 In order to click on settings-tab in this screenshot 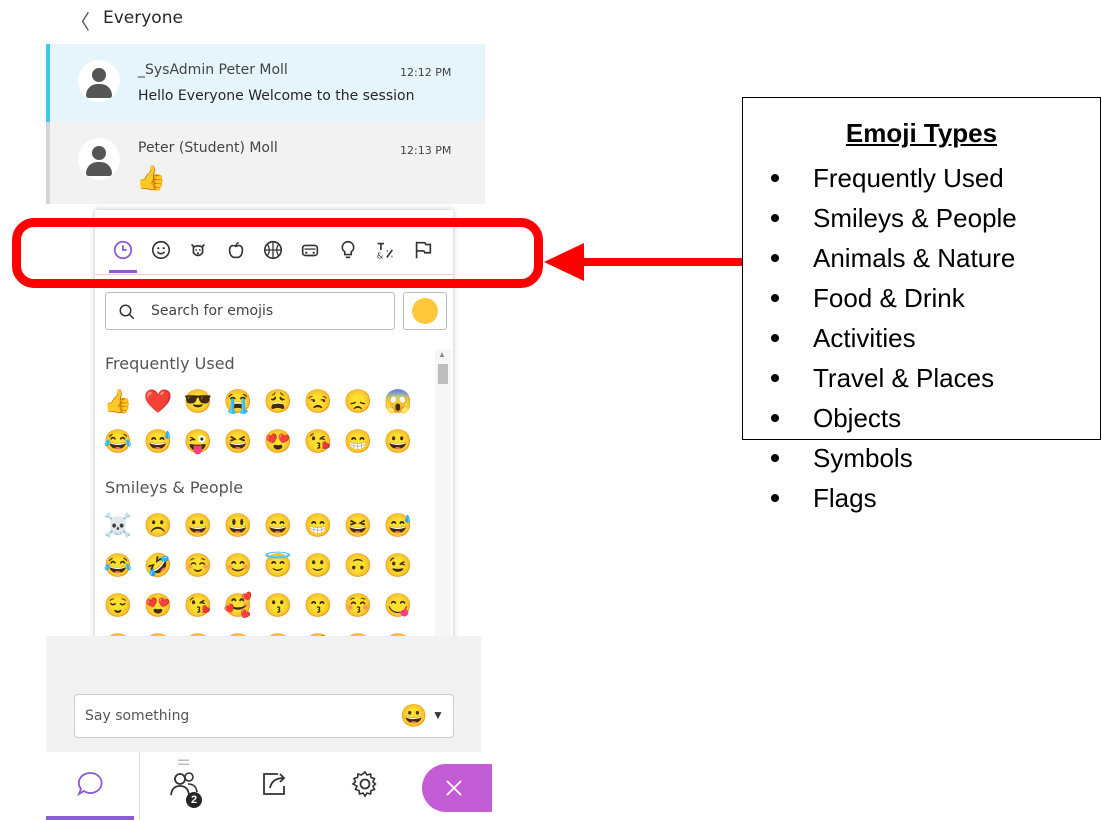, I will do `click(365, 786)`.